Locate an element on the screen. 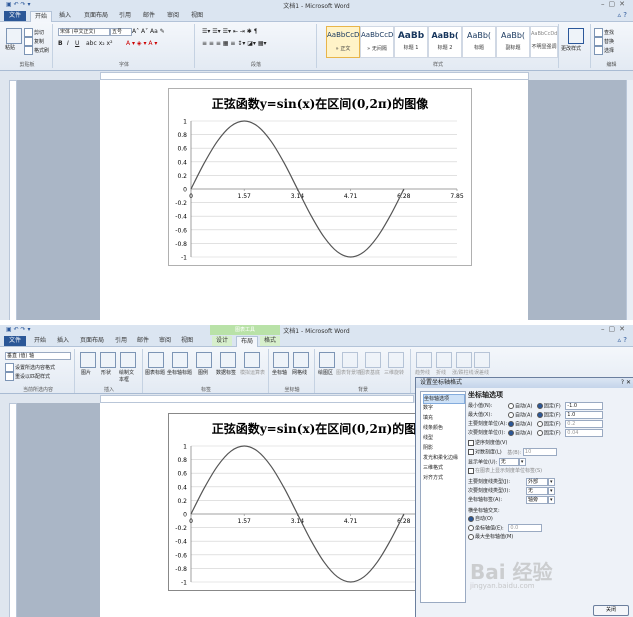 The image size is (633, 617). textbox-button: 绘制文本框 is located at coordinates (128, 376).